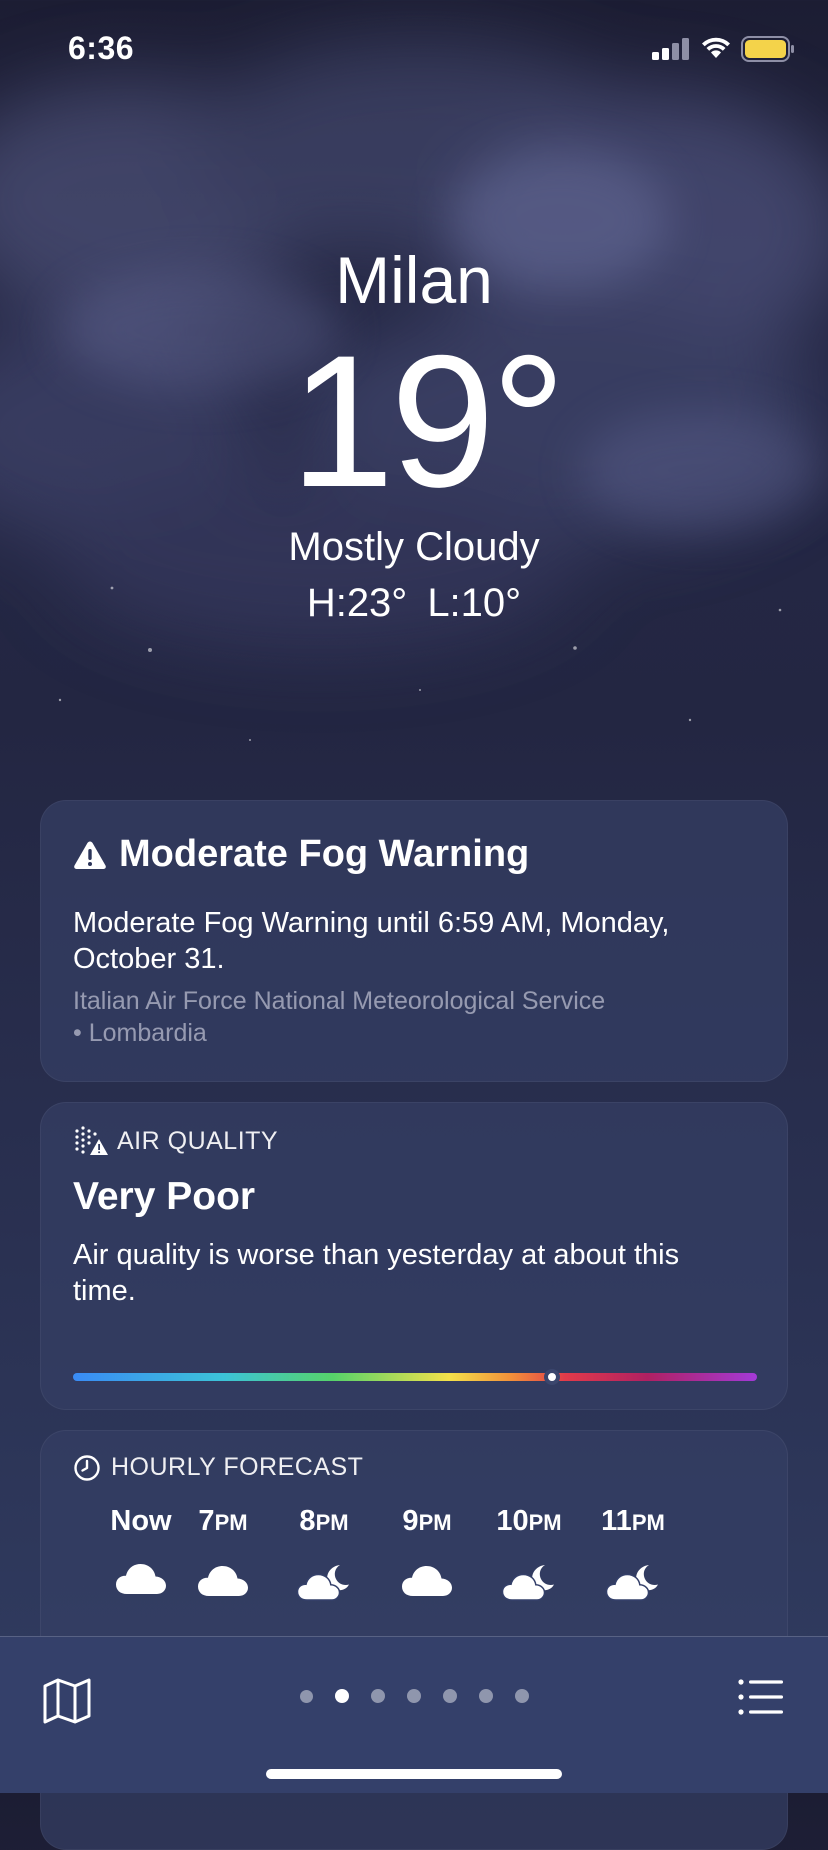  What do you see at coordinates (670, 49) in the screenshot?
I see `cellular-signal-icon` at bounding box center [670, 49].